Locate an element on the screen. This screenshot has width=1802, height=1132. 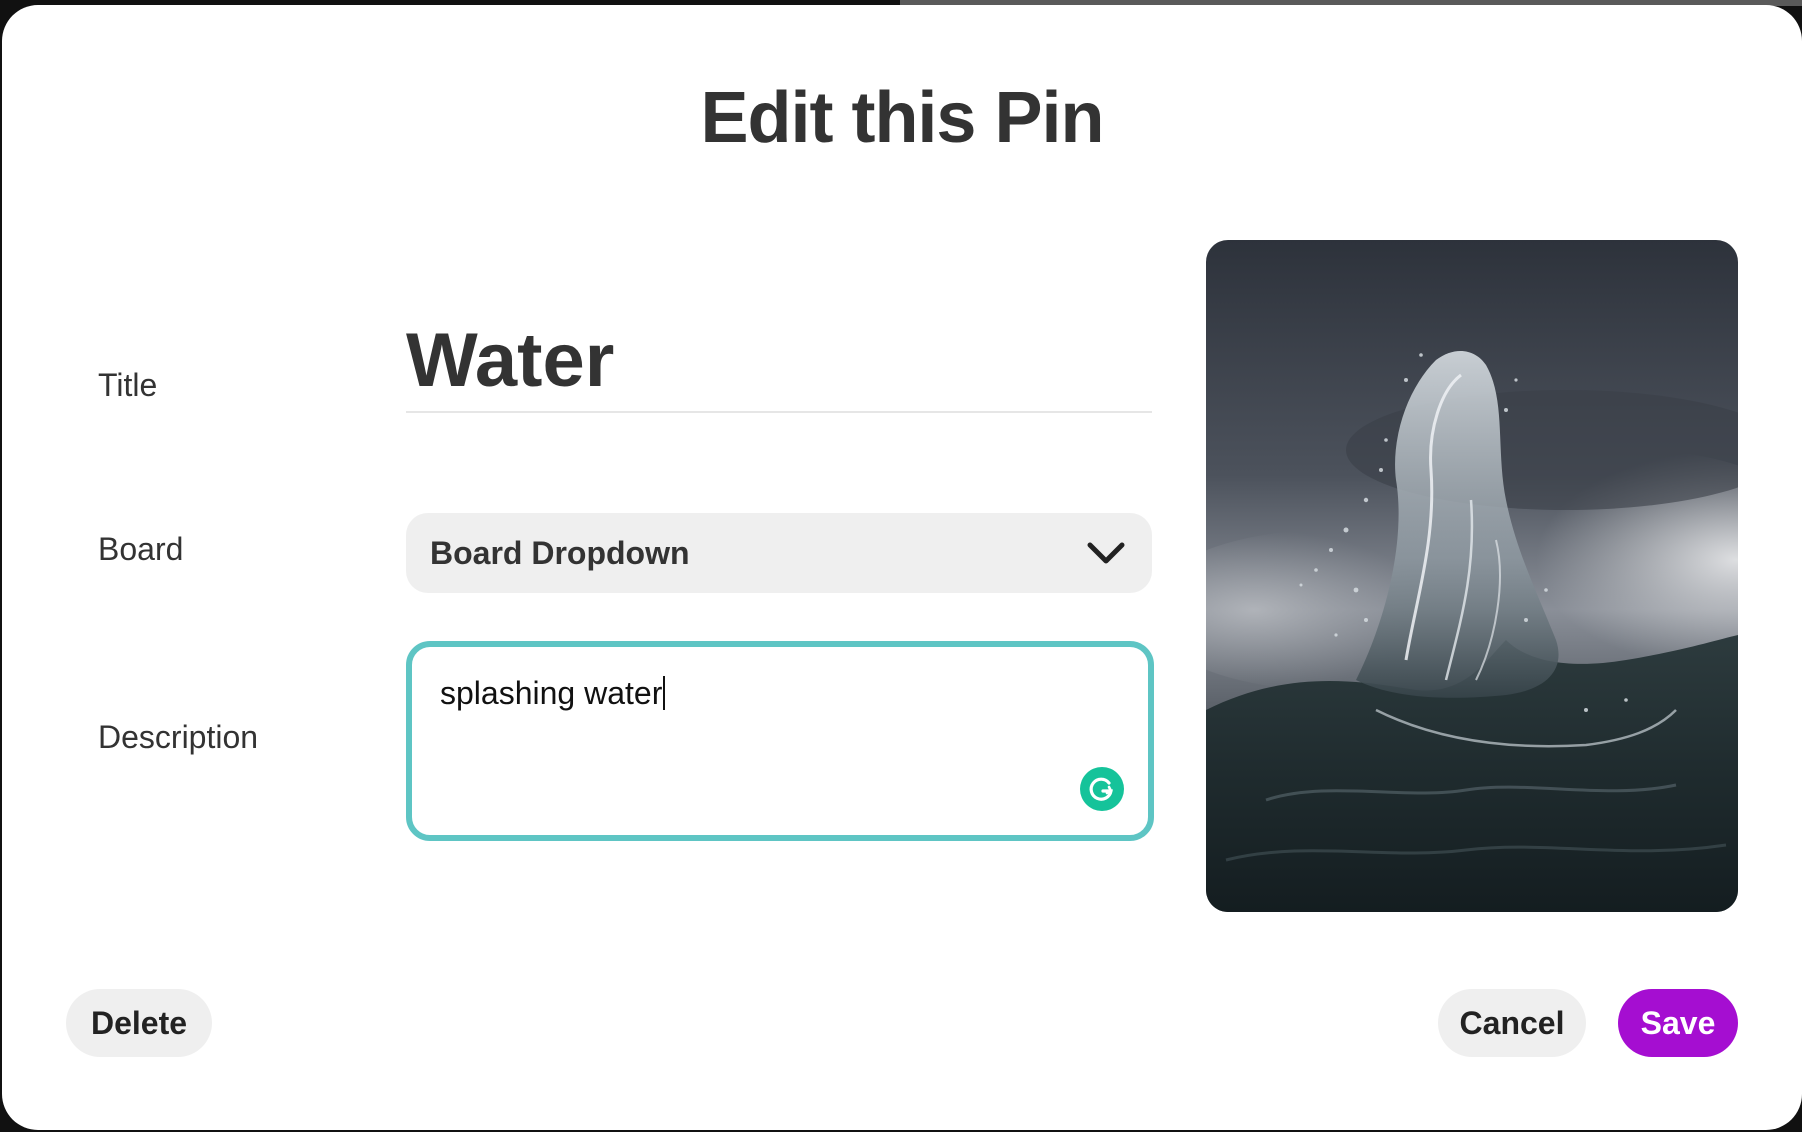
board-dropdown-label: Board Dropdown is located at coordinates (560, 552).